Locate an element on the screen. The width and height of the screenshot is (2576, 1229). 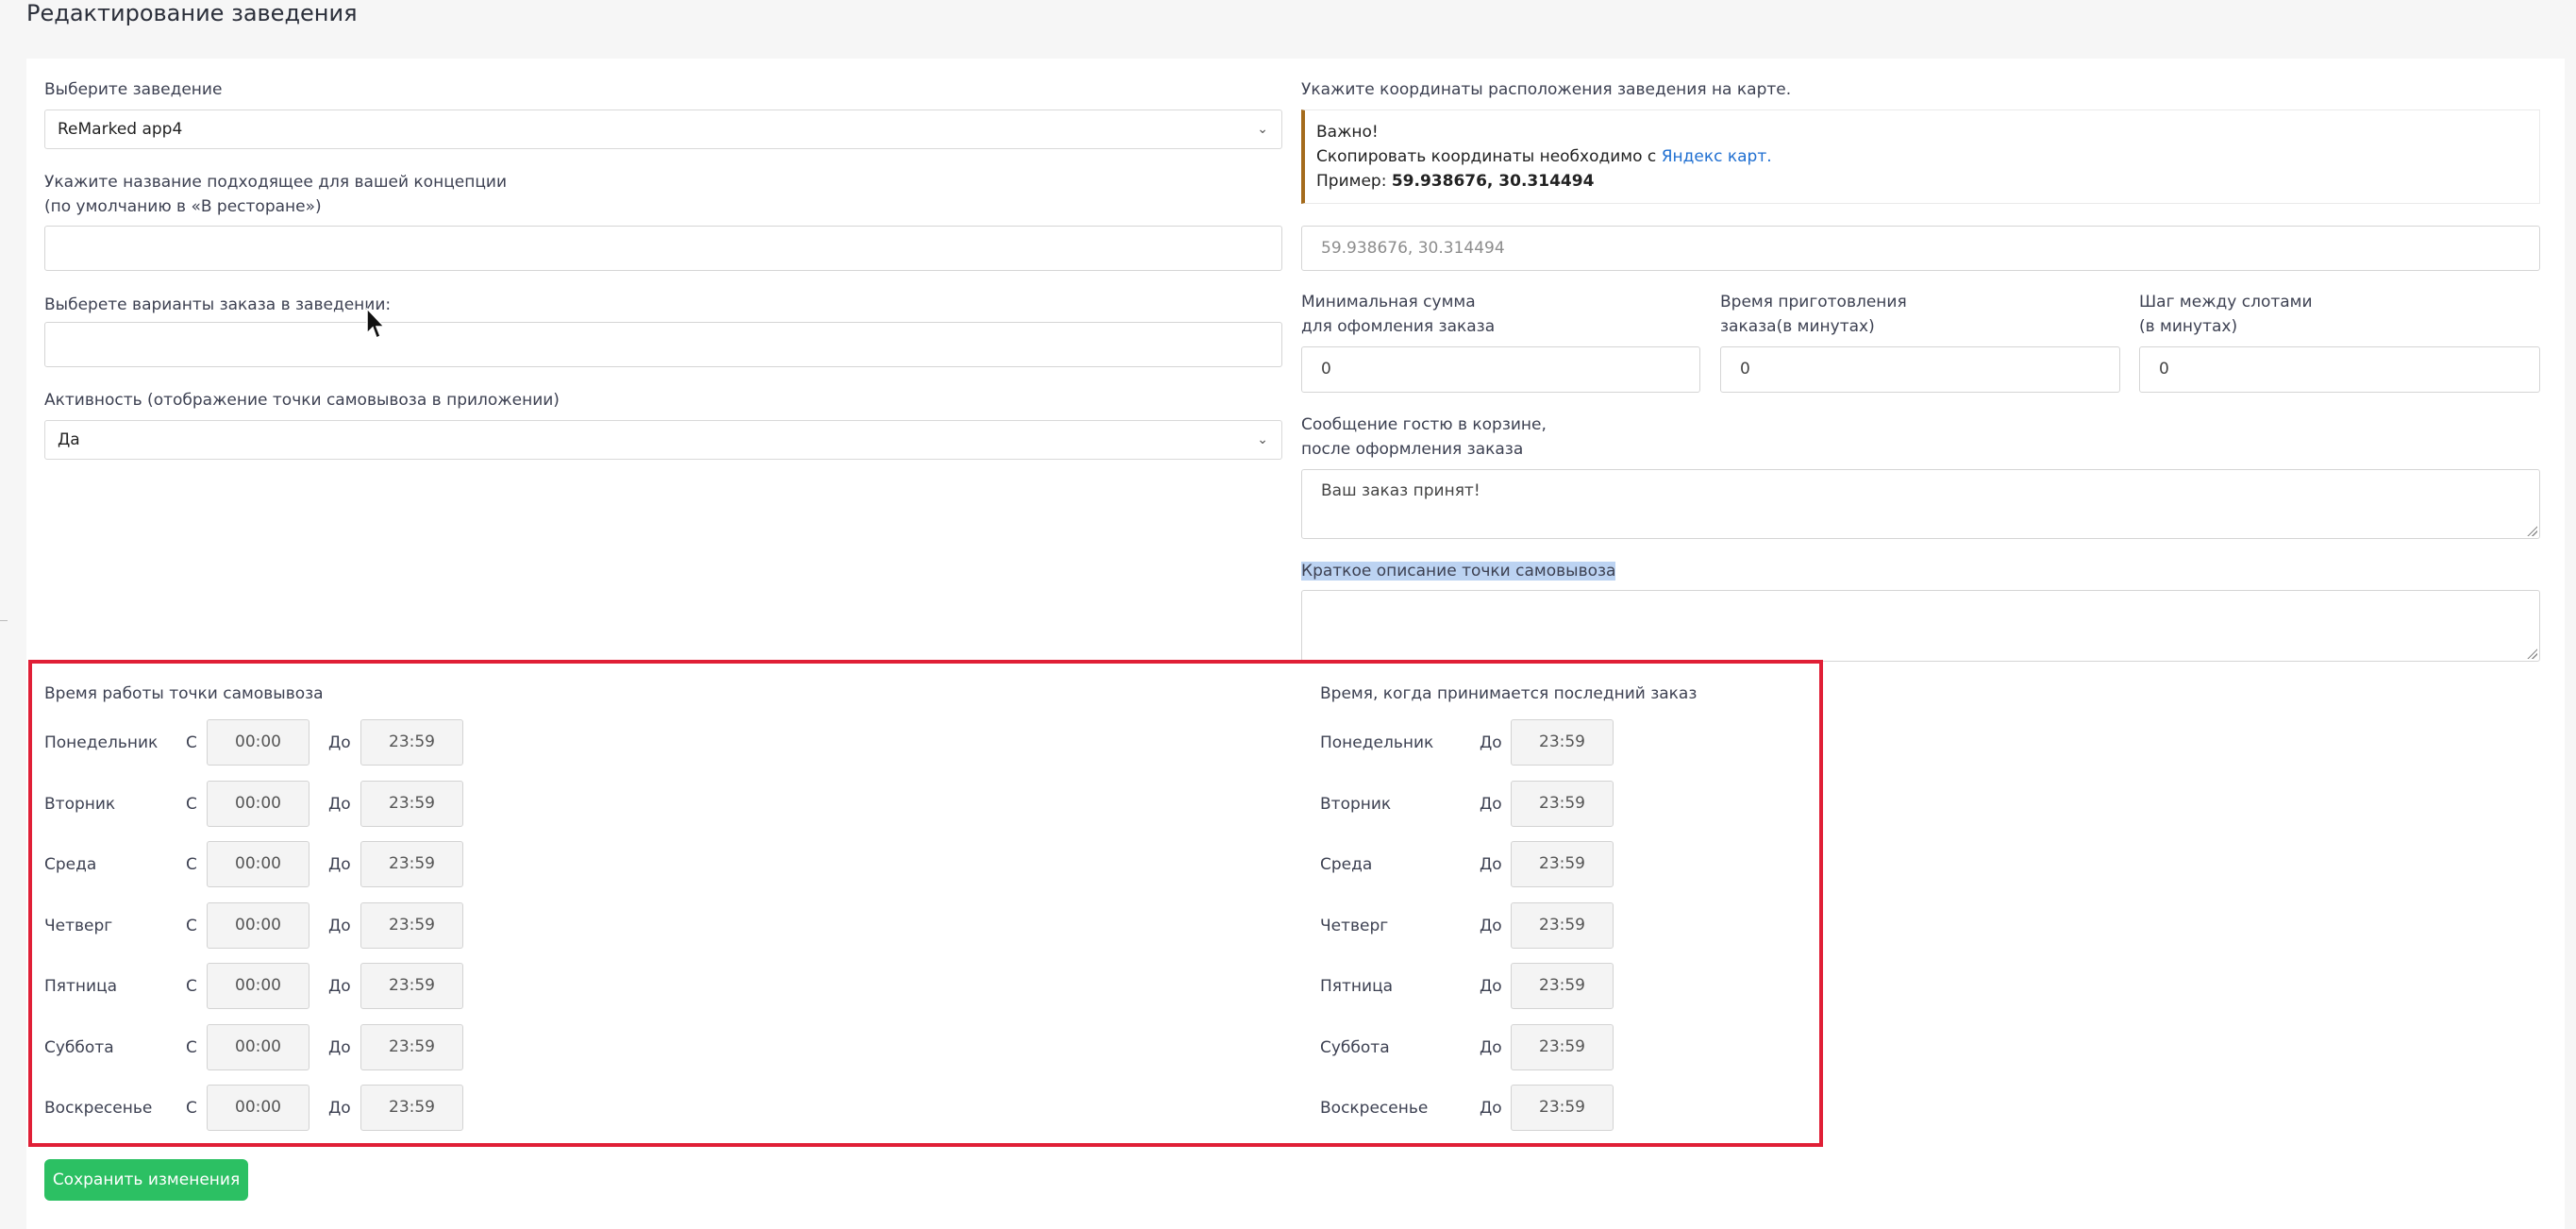
prep-time-label: Время приготовления заказа(в минутах) is located at coordinates (1813, 314).